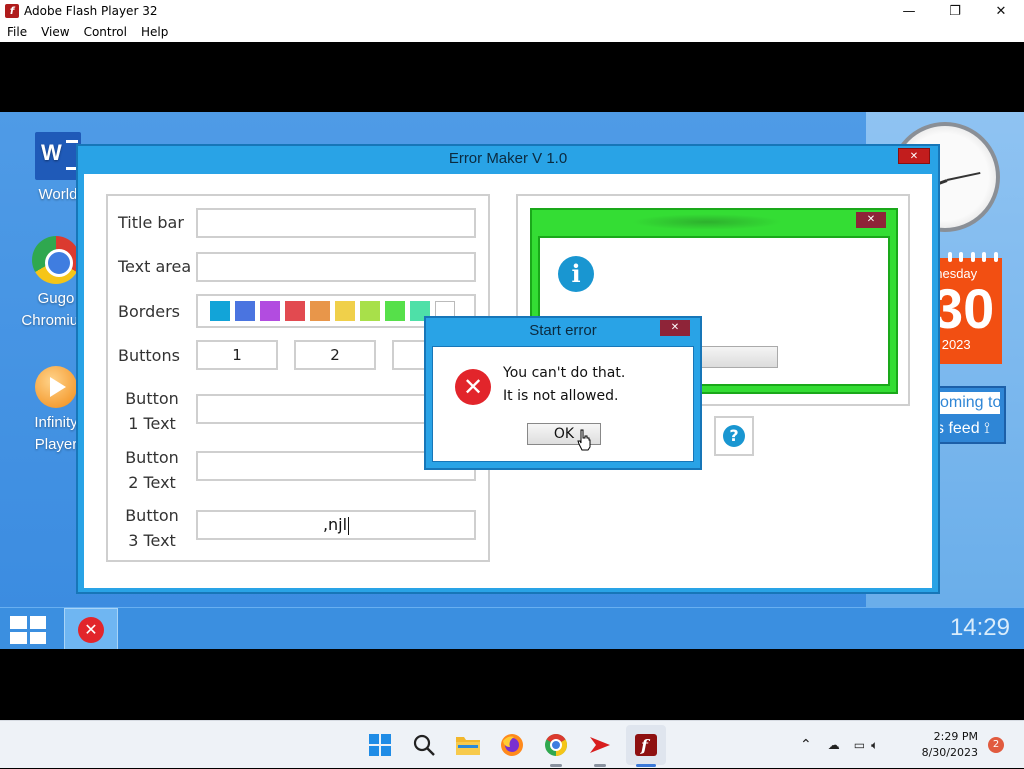  What do you see at coordinates (950, 745) in the screenshot?
I see `system-clock: 2:29 PM 8/30/2023` at bounding box center [950, 745].